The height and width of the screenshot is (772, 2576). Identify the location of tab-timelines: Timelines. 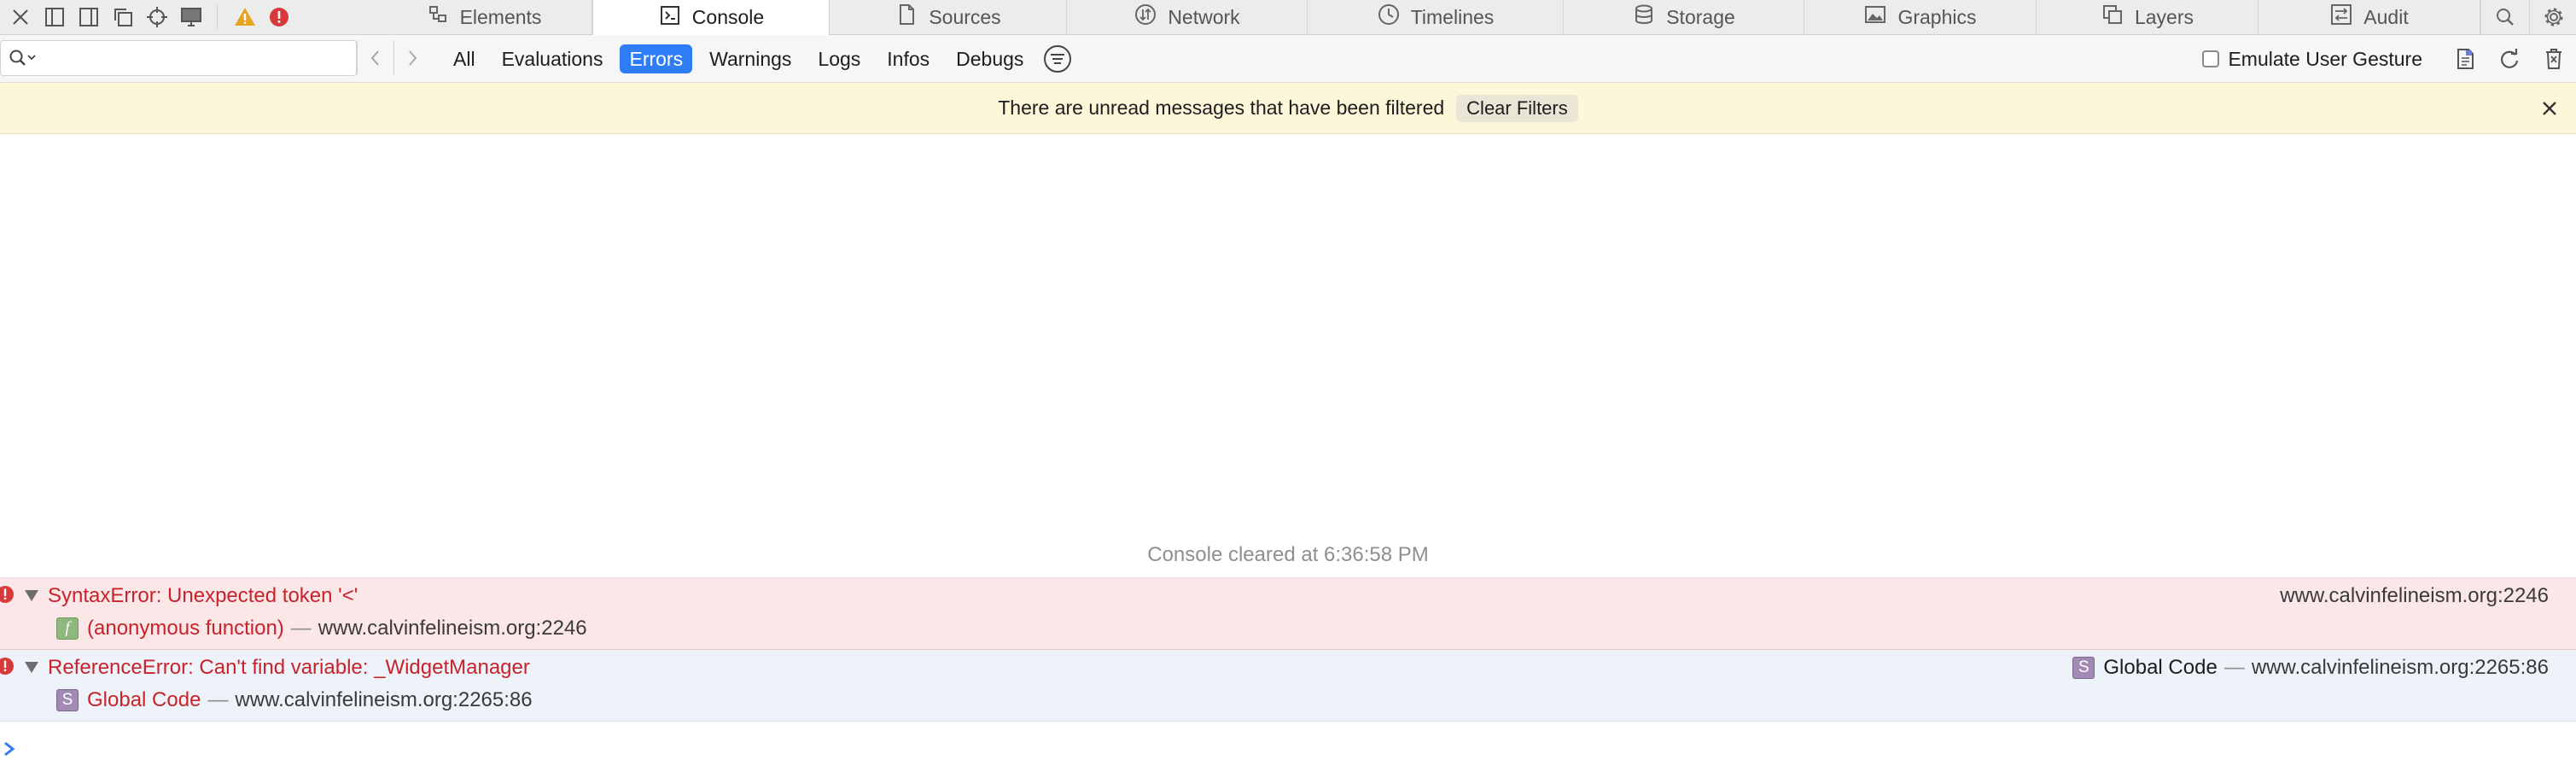
(1436, 17).